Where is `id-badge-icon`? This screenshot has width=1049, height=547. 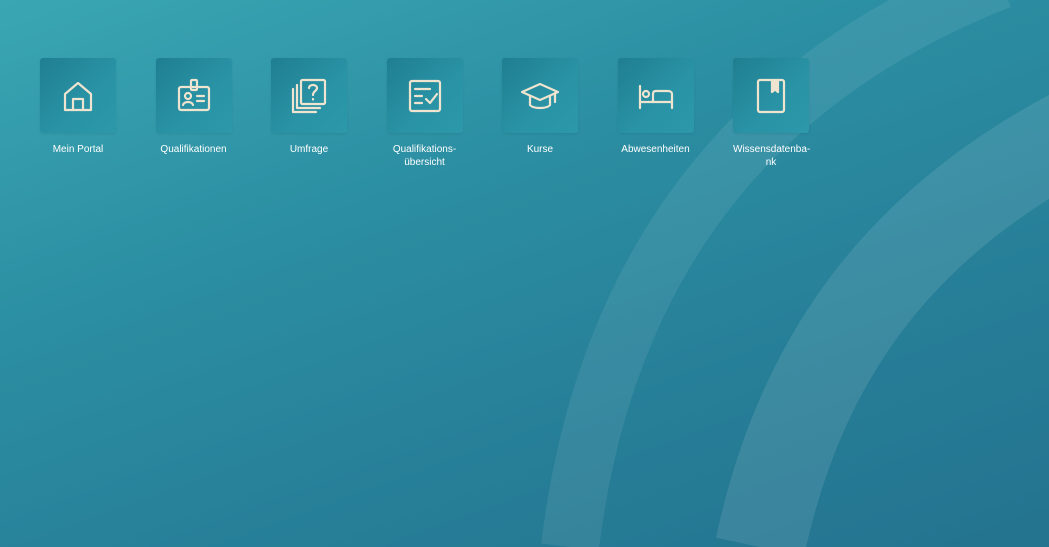
id-badge-icon is located at coordinates (193, 94).